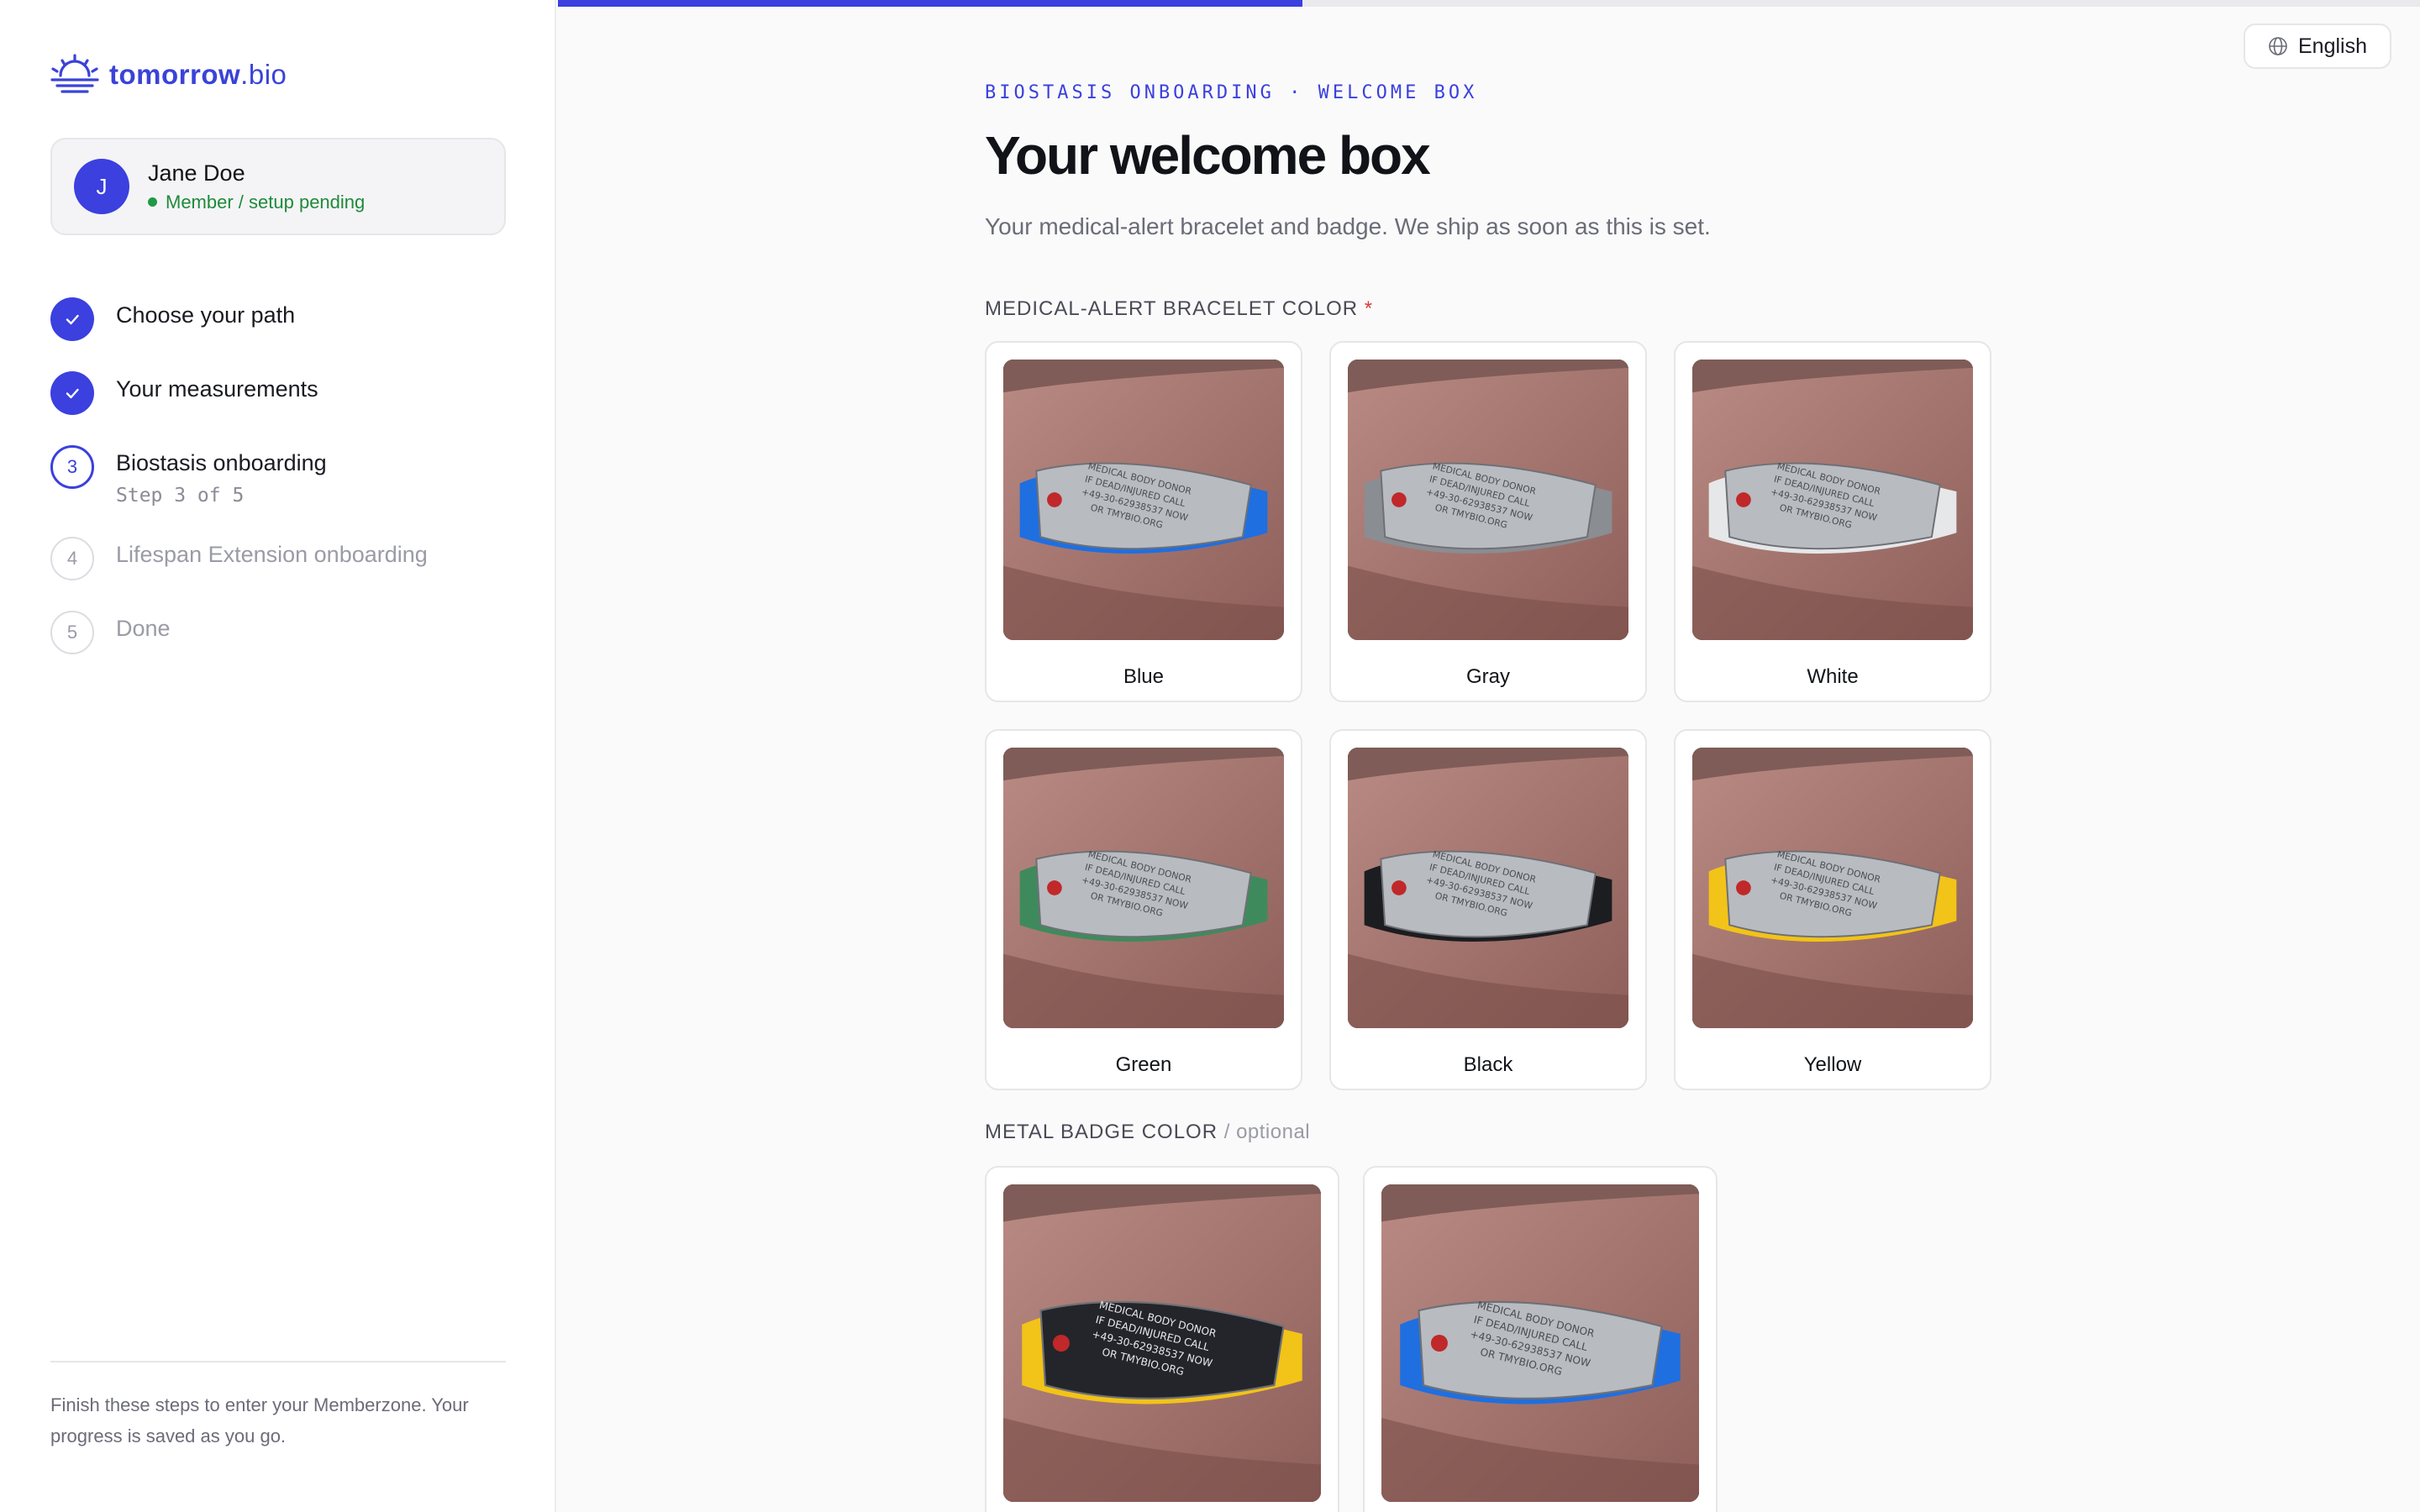 The height and width of the screenshot is (1512, 2420). Describe the element at coordinates (1231, 92) in the screenshot. I see `eyebrow: BIOSTASIS ONBOARDING · WELCOME BOX` at that location.